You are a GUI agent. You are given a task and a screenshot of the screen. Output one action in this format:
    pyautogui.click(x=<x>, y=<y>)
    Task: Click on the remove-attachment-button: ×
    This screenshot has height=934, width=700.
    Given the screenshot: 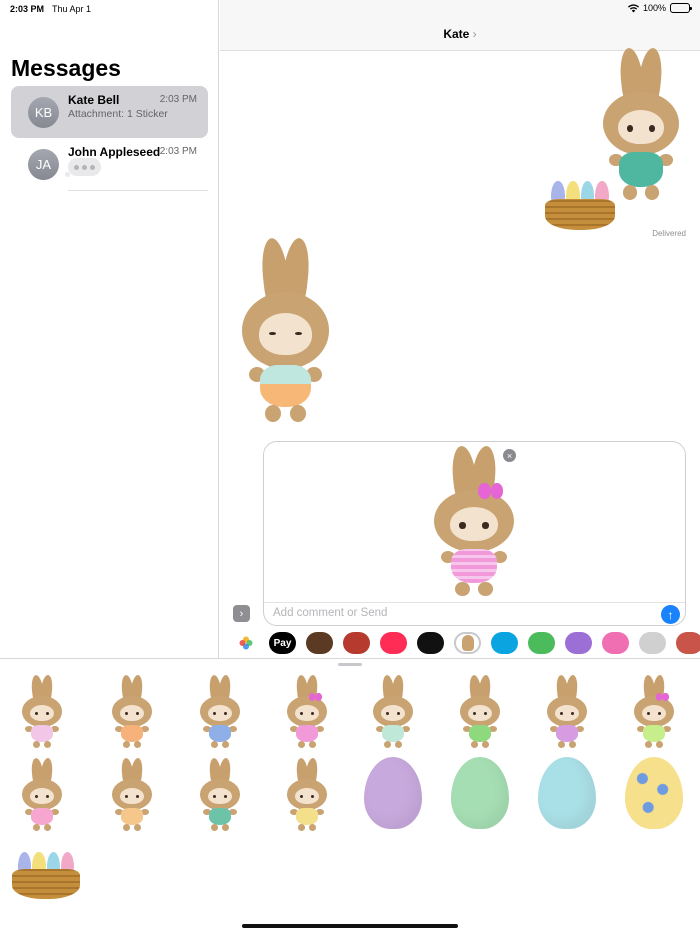 What is the action you would take?
    pyautogui.click(x=509, y=455)
    